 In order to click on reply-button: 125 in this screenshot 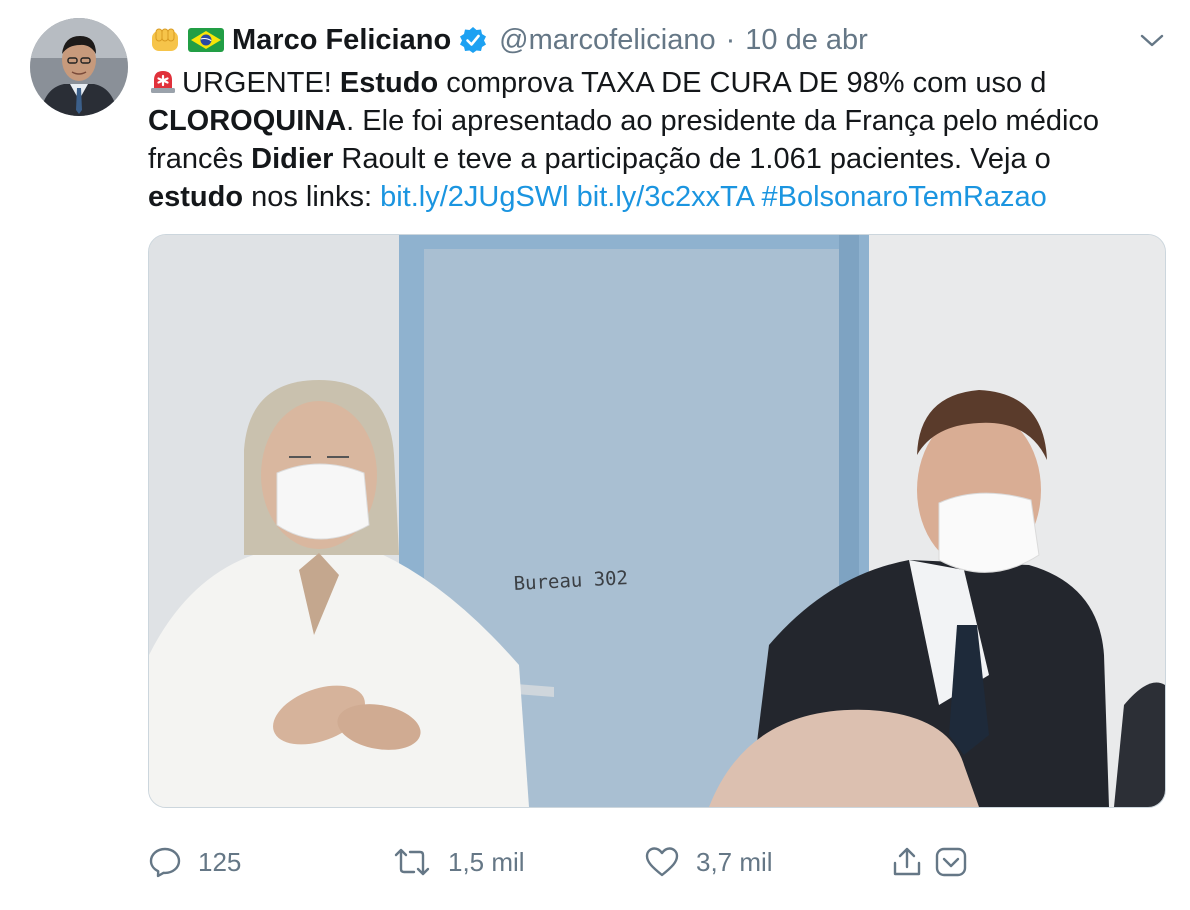, I will do `click(194, 862)`.